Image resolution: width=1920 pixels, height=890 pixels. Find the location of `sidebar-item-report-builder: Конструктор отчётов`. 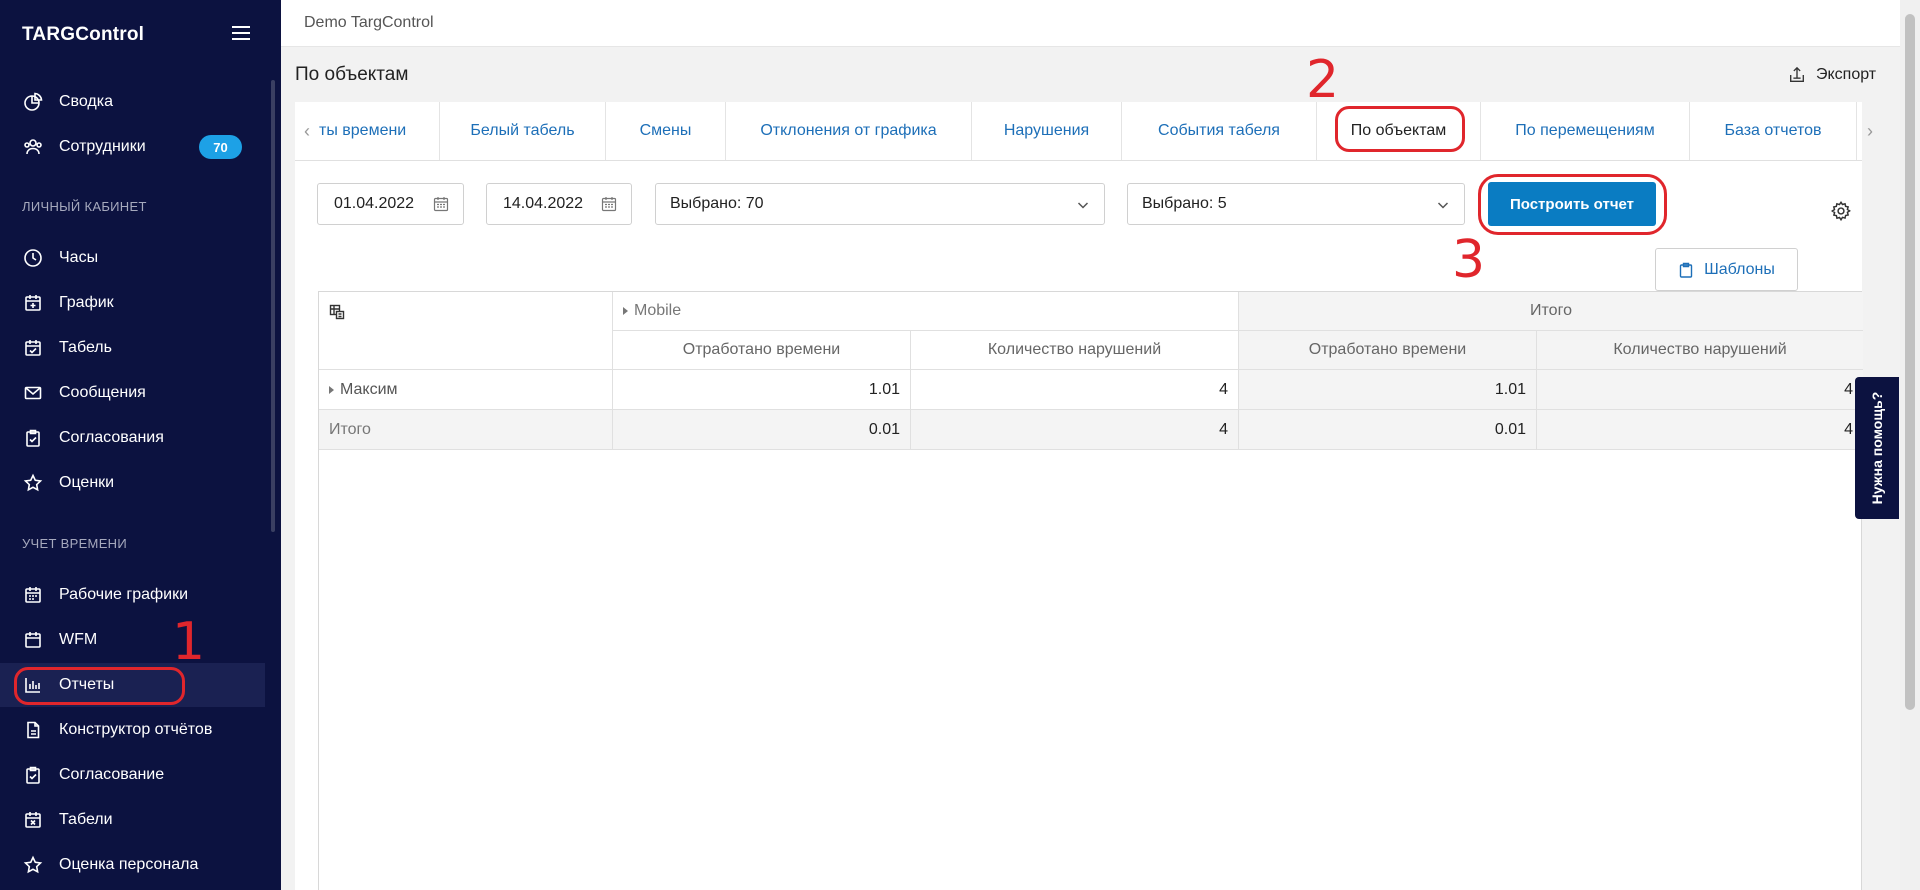

sidebar-item-report-builder: Конструктор отчётов is located at coordinates (132, 730).